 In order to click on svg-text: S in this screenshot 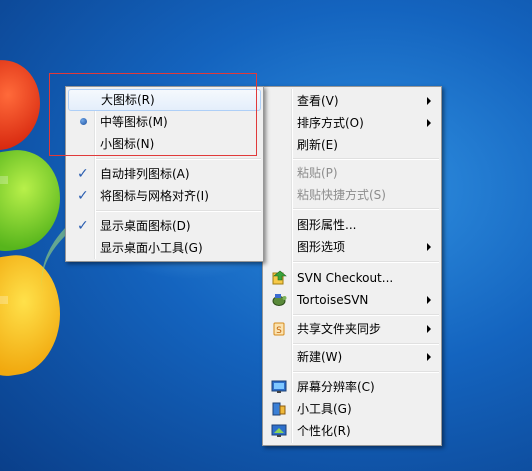, I will do `click(279, 331)`.